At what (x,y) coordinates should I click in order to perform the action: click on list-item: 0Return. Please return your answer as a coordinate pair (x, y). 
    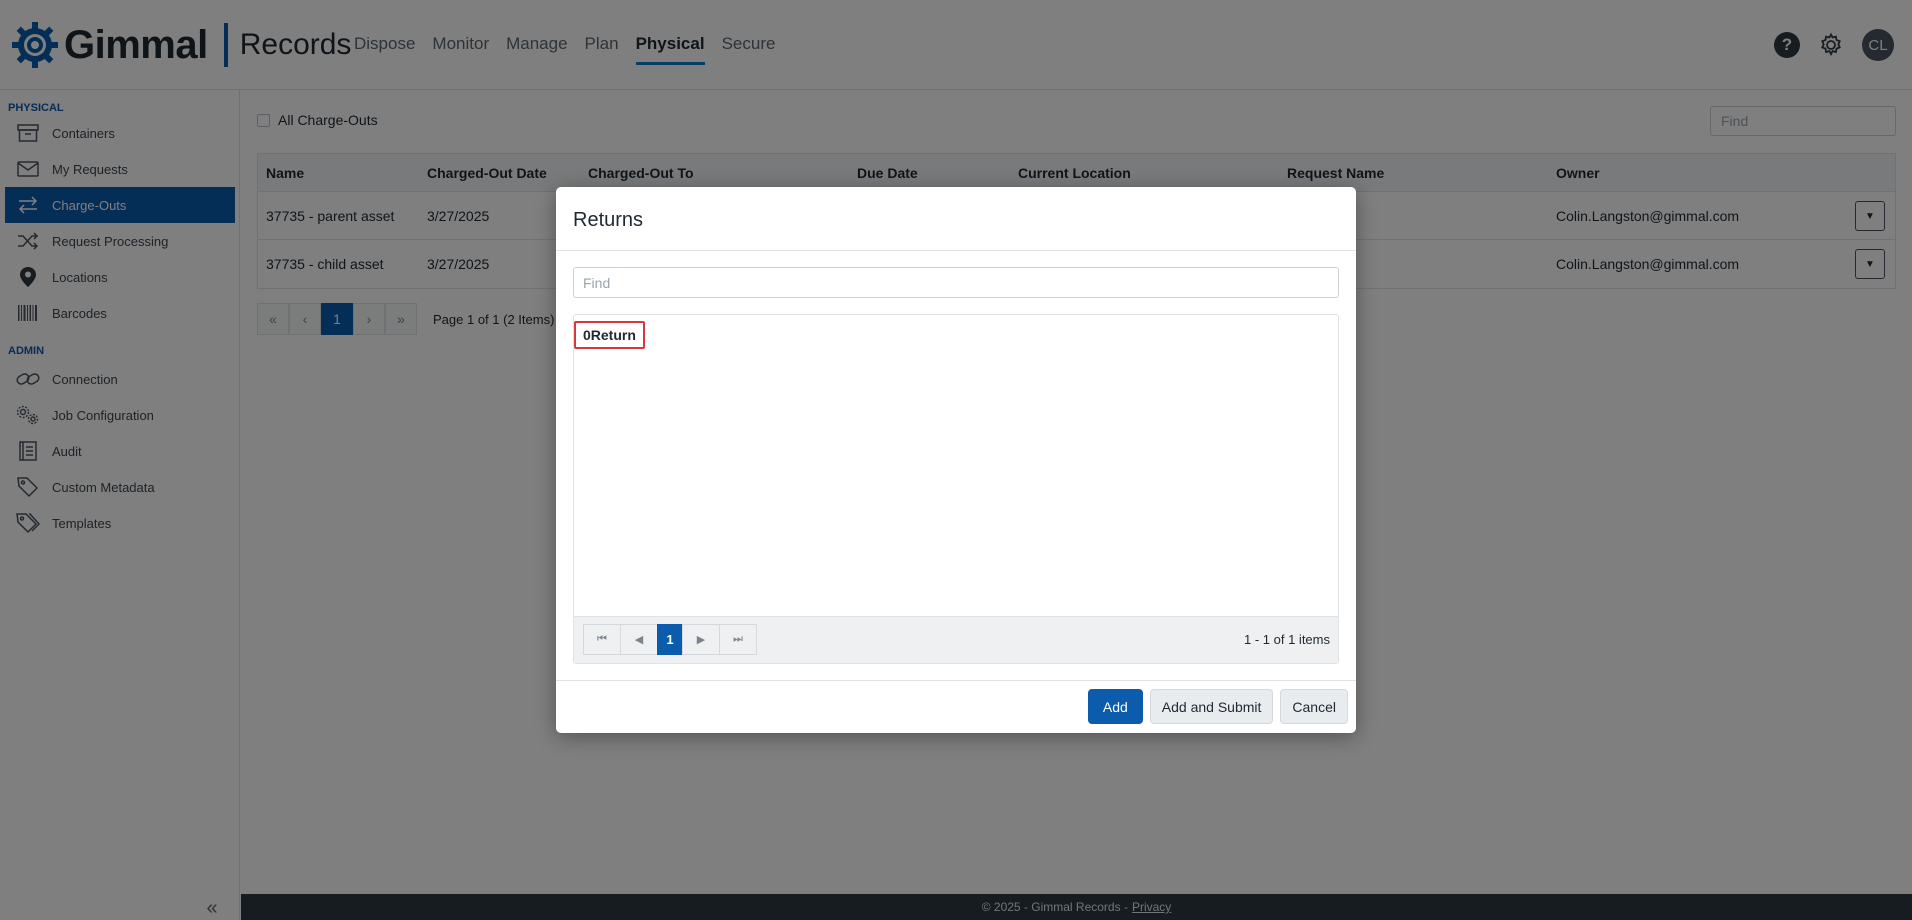
    Looking at the image, I should click on (609, 335).